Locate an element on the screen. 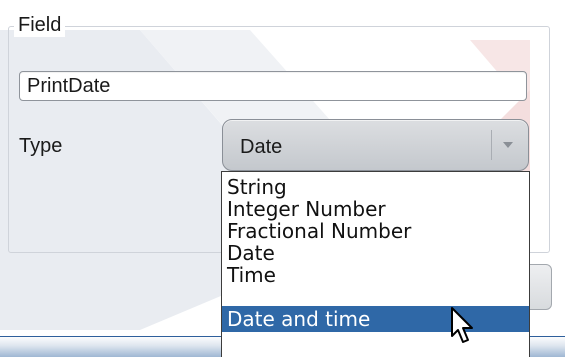  select-divider is located at coordinates (491, 145).